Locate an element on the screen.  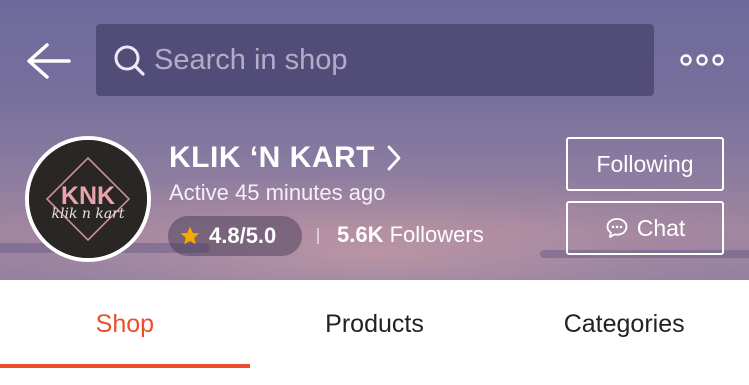
followers-info: 5.6K Followers is located at coordinates (410, 235).